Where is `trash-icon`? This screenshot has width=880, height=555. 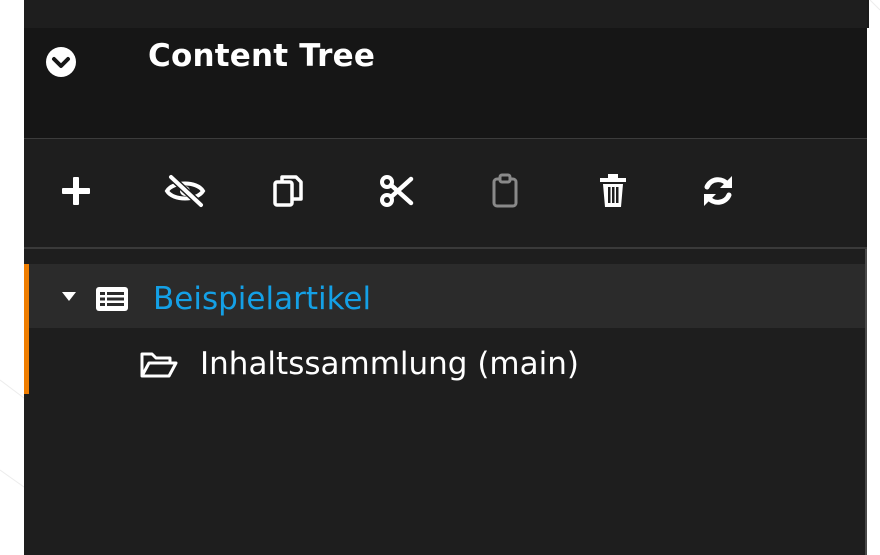 trash-icon is located at coordinates (613, 190).